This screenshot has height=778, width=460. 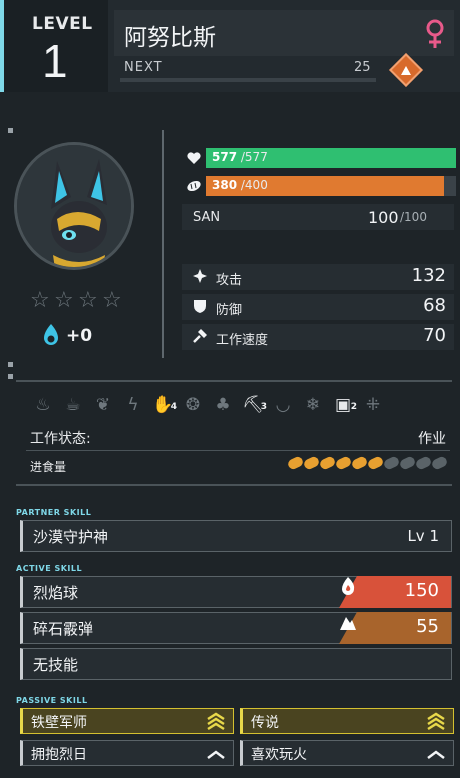 I want to click on work-speed-value: 70, so click(x=434, y=335).